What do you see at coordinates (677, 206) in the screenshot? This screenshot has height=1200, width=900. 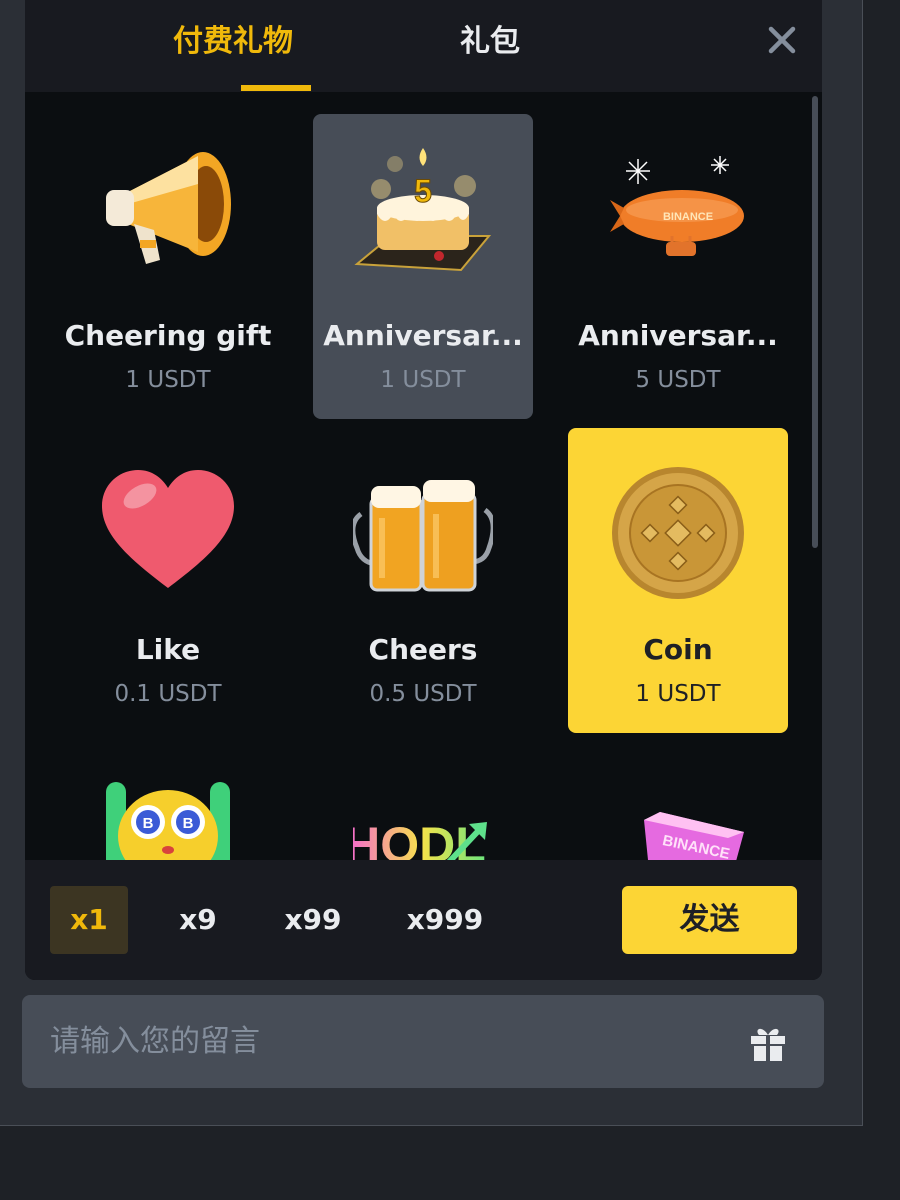 I see `binance-blimp-icon: BINANCE` at bounding box center [677, 206].